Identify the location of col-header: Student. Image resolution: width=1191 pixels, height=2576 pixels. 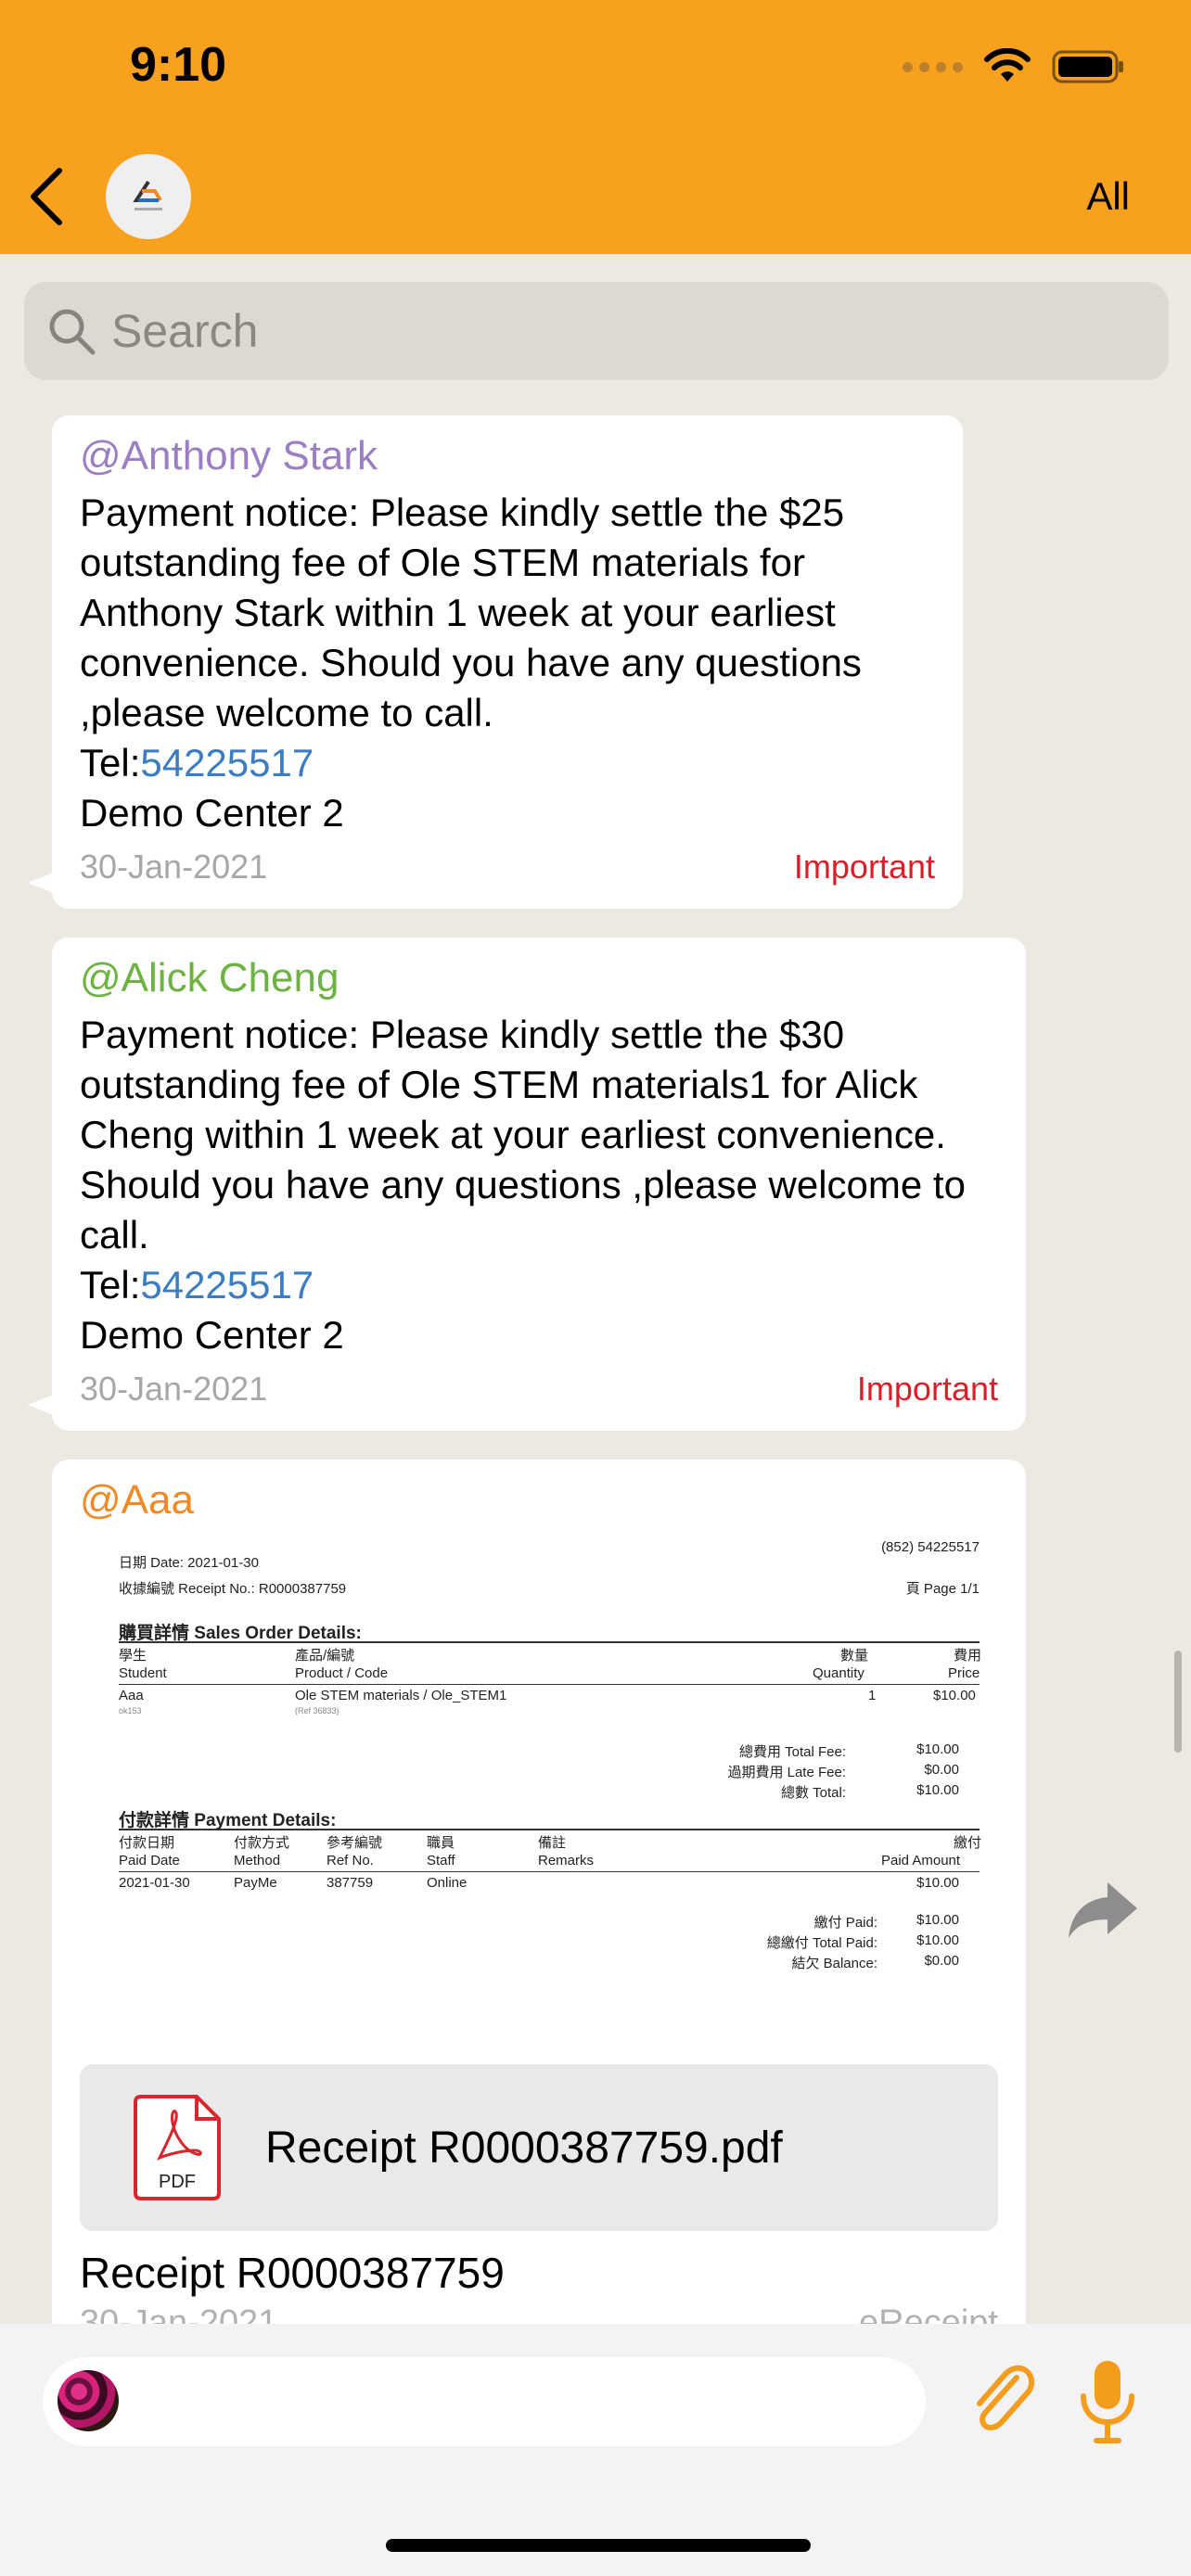
(143, 1673).